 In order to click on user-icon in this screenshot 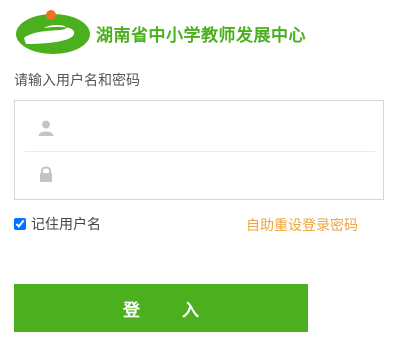, I will do `click(46, 128)`.